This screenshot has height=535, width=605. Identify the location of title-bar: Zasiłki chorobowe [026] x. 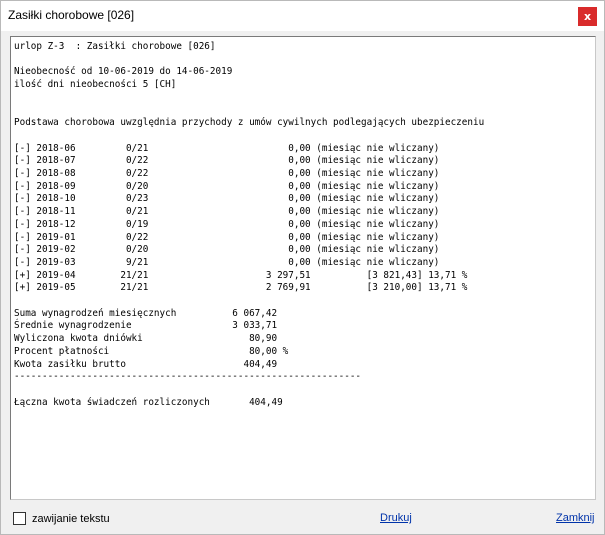
(302, 16).